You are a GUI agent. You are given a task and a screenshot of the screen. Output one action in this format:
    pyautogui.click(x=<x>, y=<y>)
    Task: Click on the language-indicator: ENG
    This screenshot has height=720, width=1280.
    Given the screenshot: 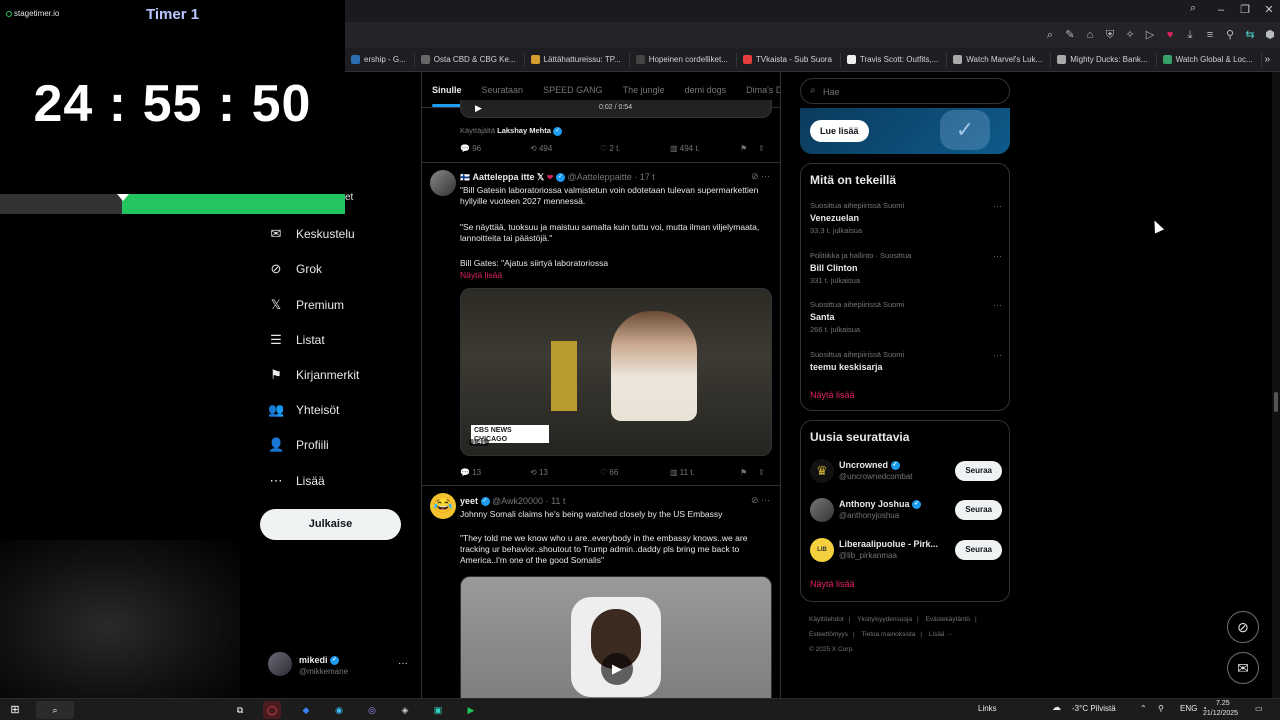 What is the action you would take?
    pyautogui.click(x=1188, y=708)
    